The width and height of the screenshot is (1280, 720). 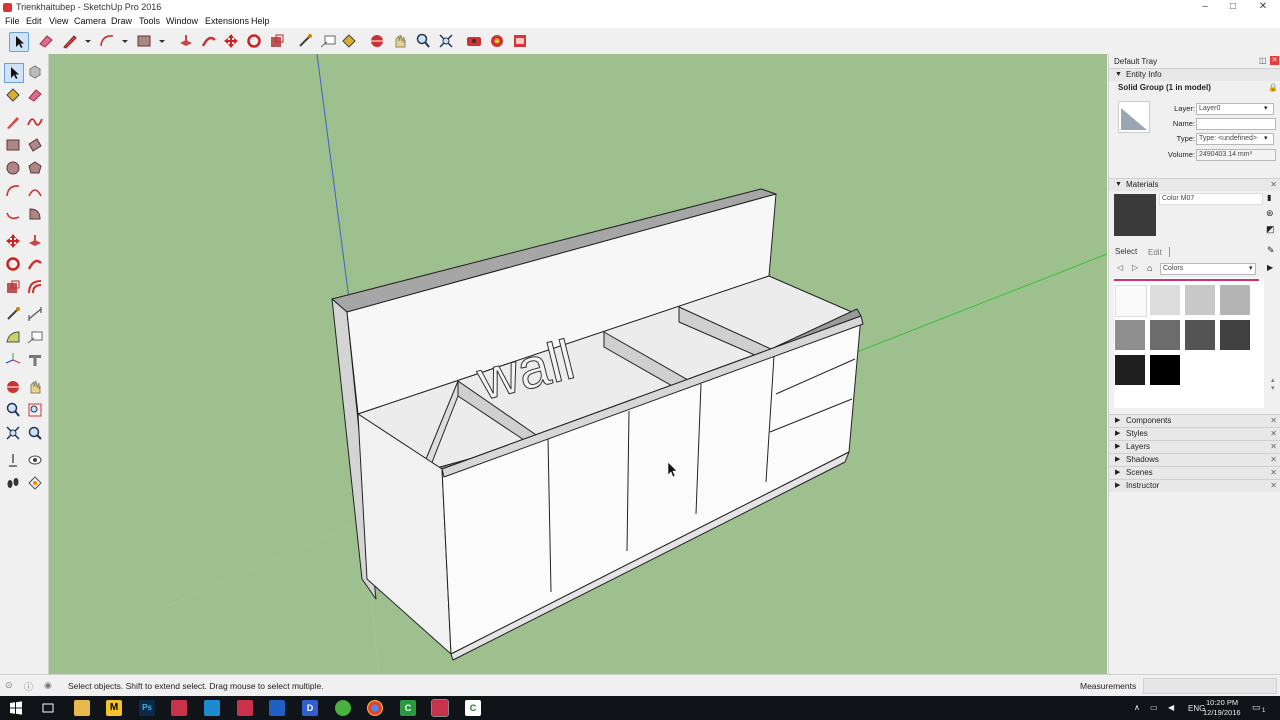 I want to click on eraser-icon, so click(x=35, y=95).